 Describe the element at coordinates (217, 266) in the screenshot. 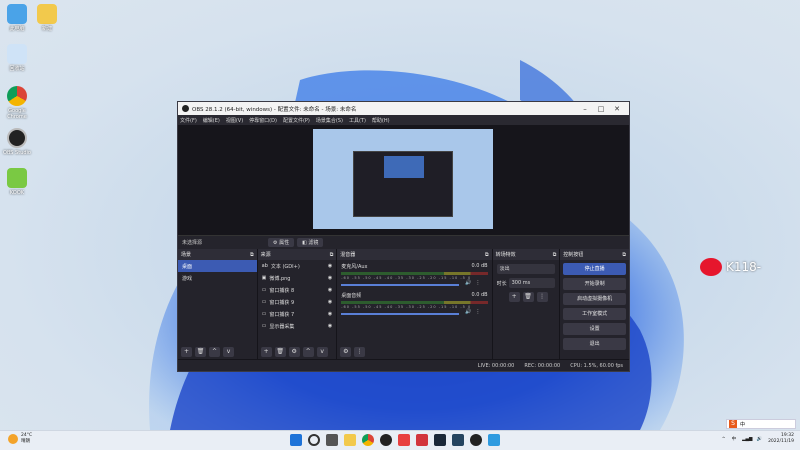

I see `scene-item: 桌面` at that location.